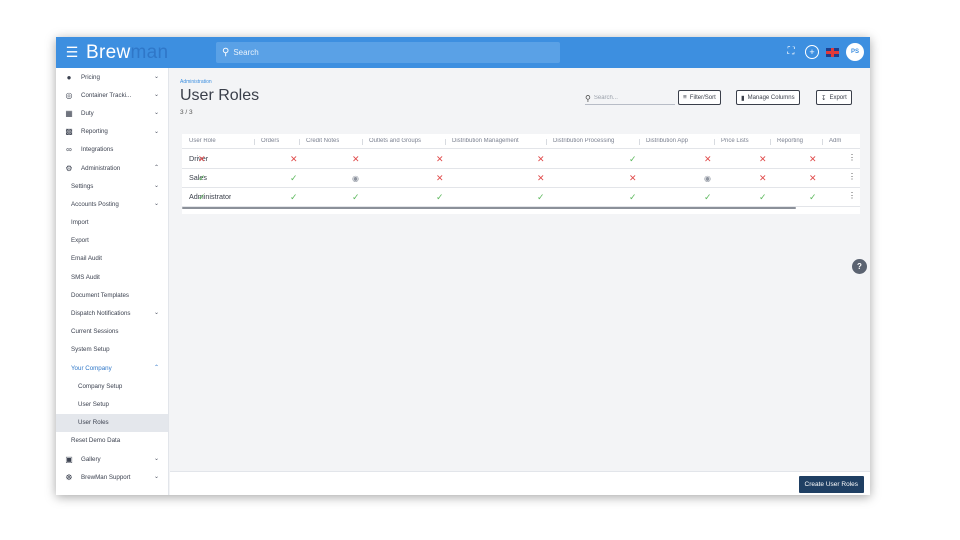  I want to click on sidebar-item-user-setup: User Setup, so click(112, 404).